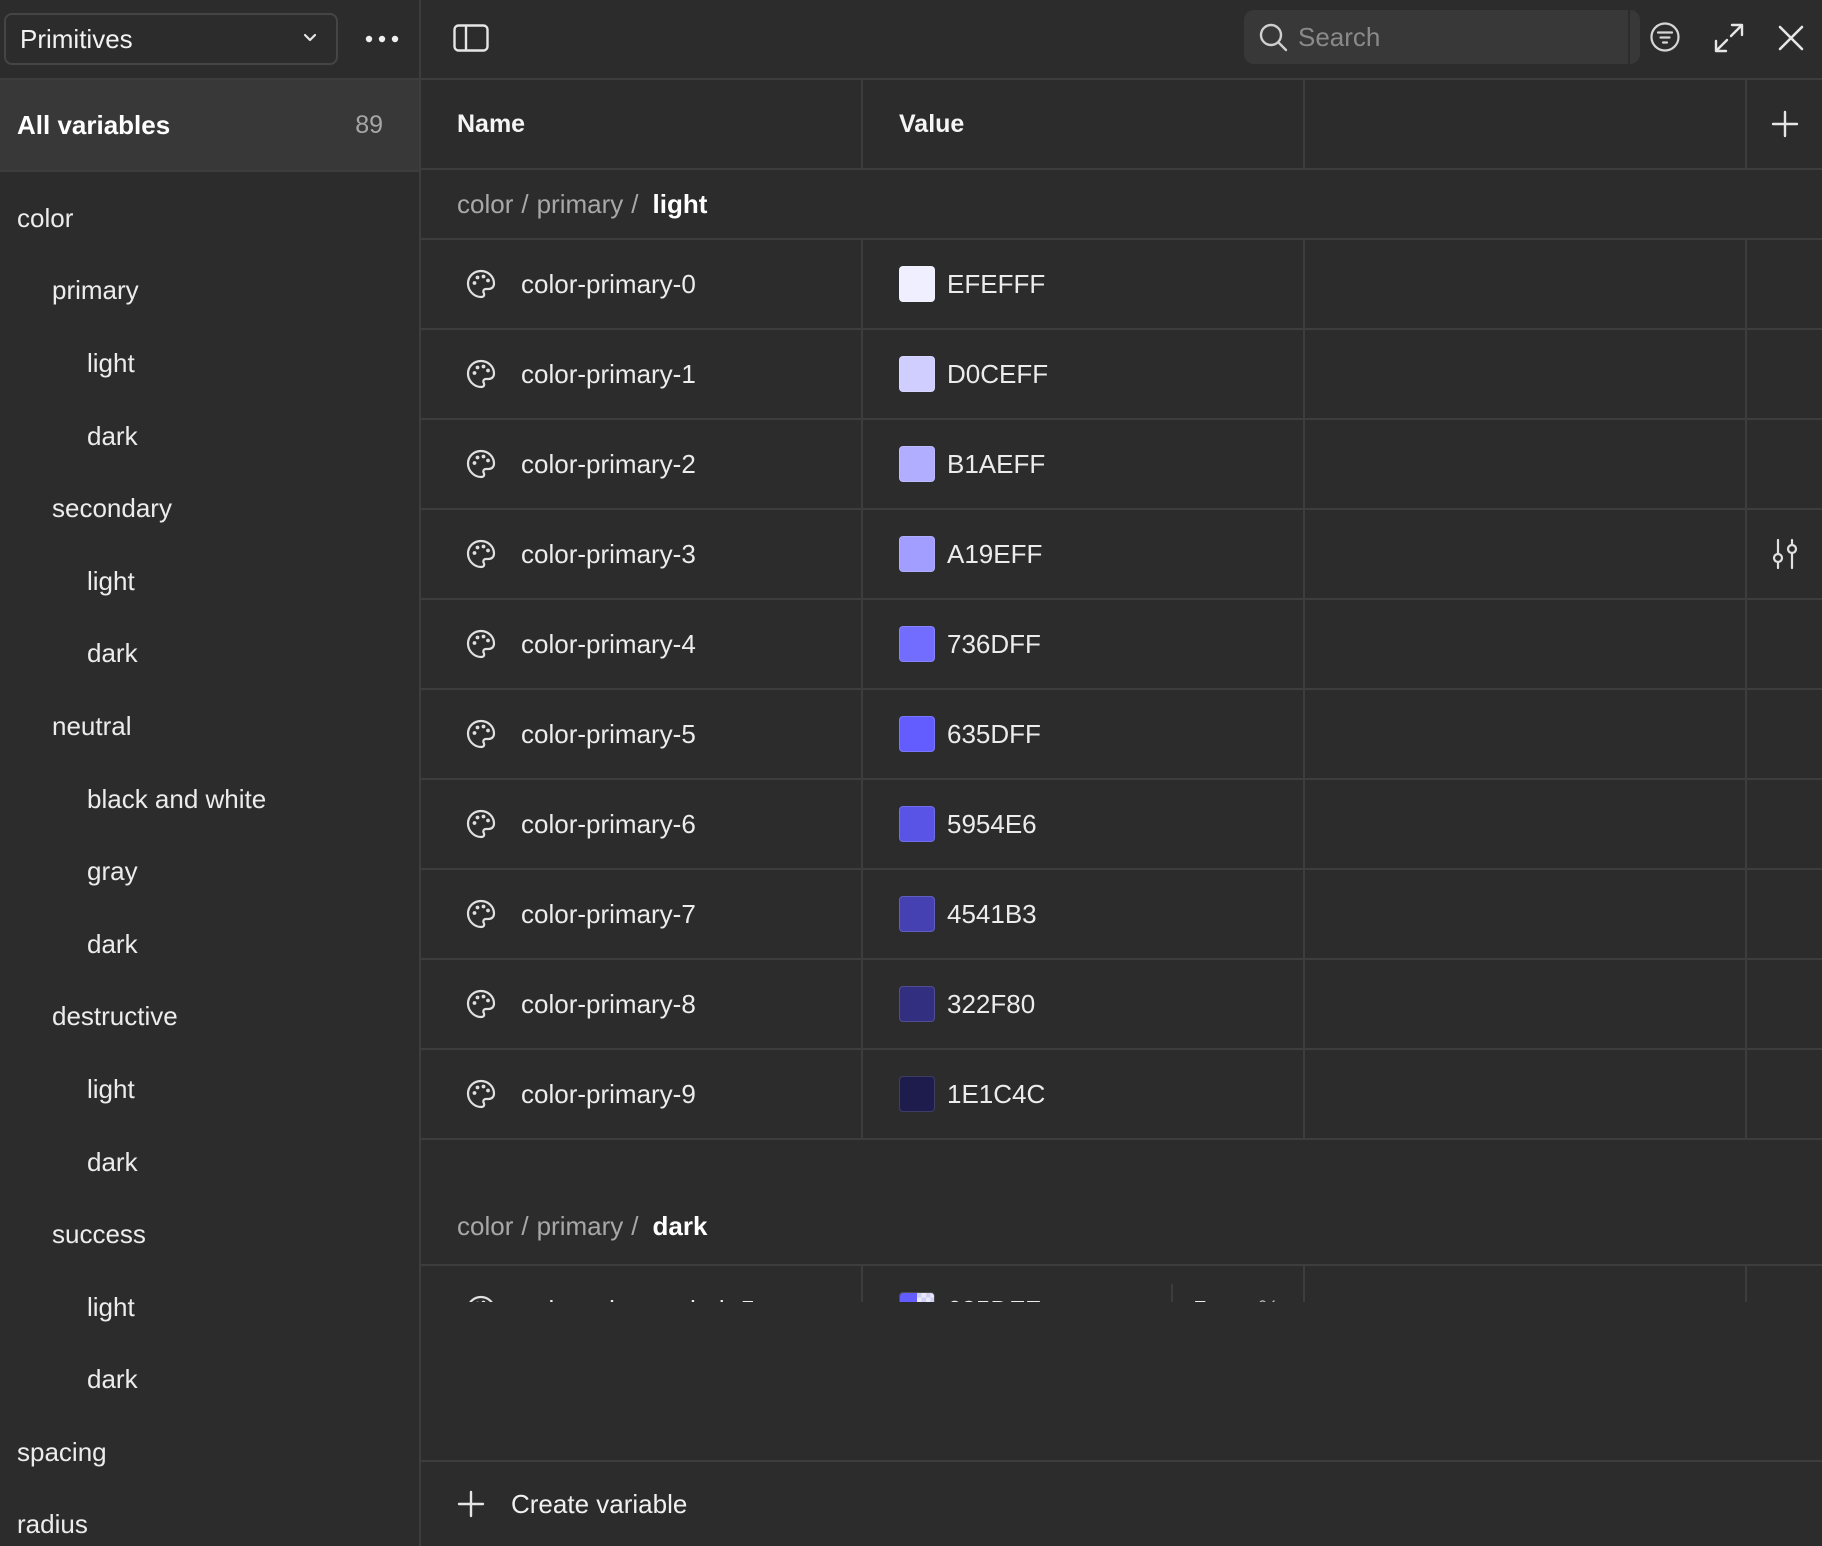 This screenshot has width=1822, height=1546. I want to click on variable-row: color-primary-9 1E1C4C, so click(1121, 1095).